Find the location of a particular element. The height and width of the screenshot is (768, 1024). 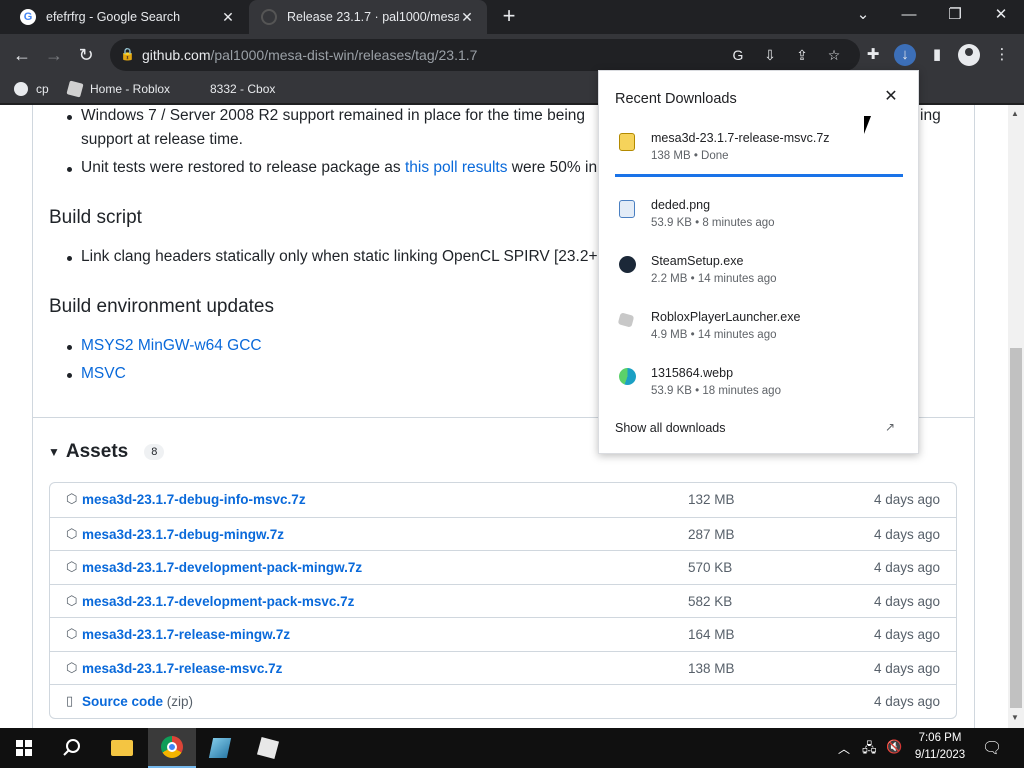

download-name: SteamSetup.exe is located at coordinates (697, 261).